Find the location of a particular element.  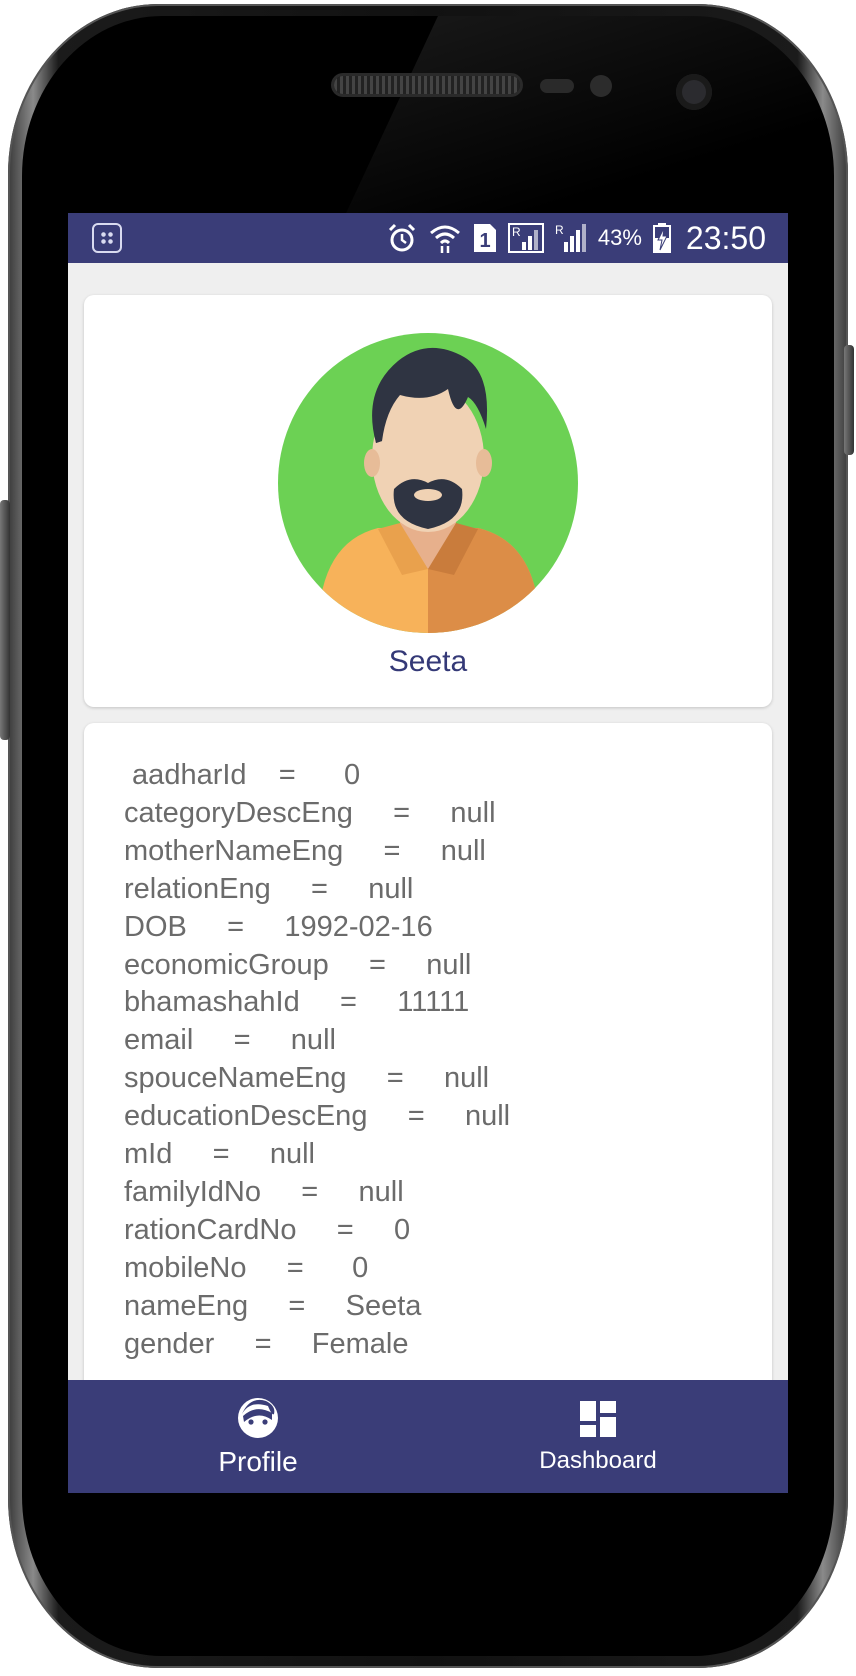

bottom-nav: Profile Dashboard is located at coordinates (428, 1436).